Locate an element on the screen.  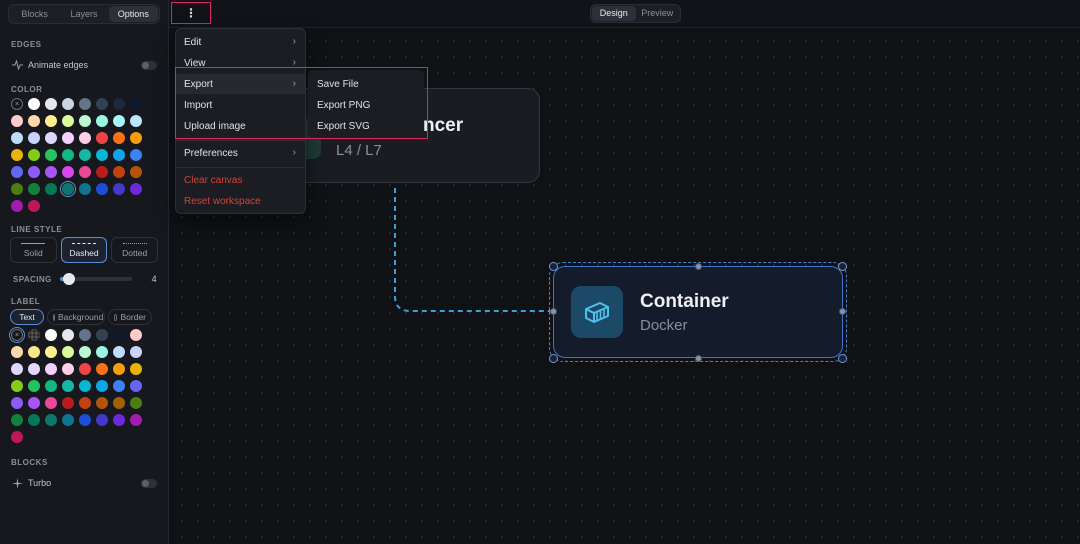
connector-handle-top is located at coordinates (698, 266).